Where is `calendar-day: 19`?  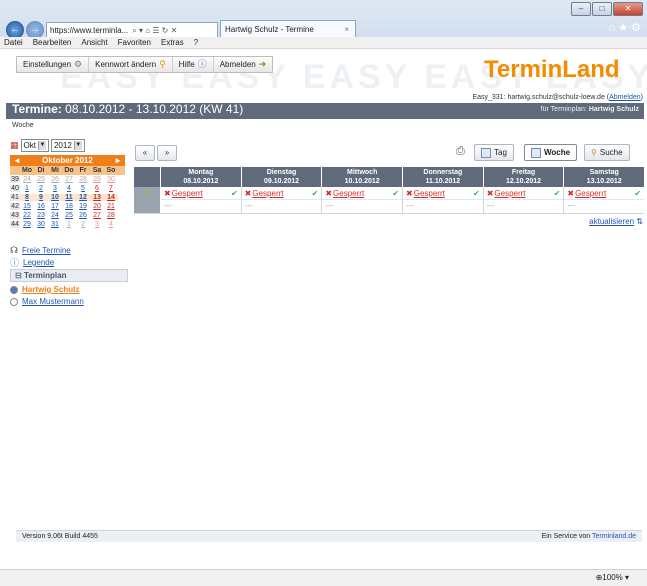 calendar-day: 19 is located at coordinates (83, 206).